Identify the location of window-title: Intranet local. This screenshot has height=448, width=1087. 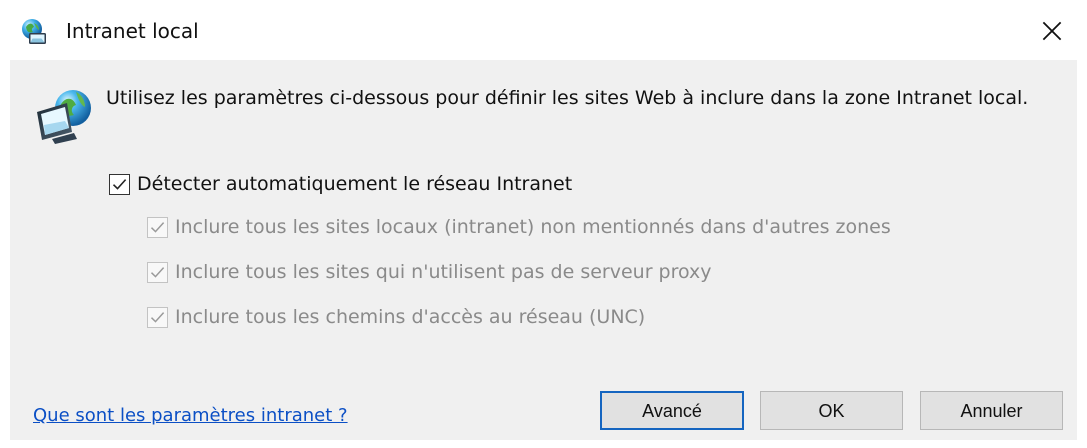
(132, 31).